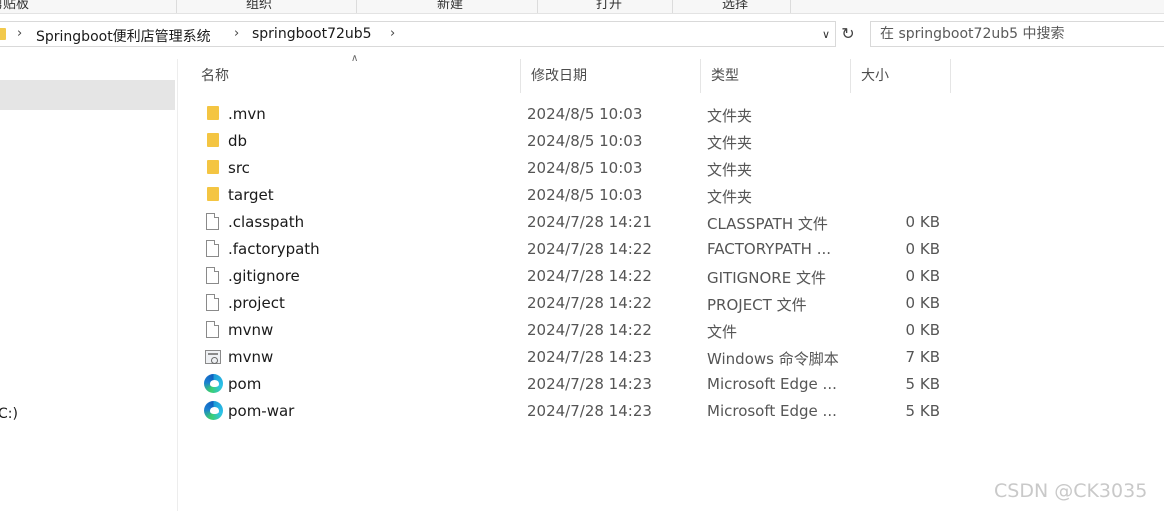  Describe the element at coordinates (776, 76) in the screenshot. I see `column-header-type: 类型` at that location.